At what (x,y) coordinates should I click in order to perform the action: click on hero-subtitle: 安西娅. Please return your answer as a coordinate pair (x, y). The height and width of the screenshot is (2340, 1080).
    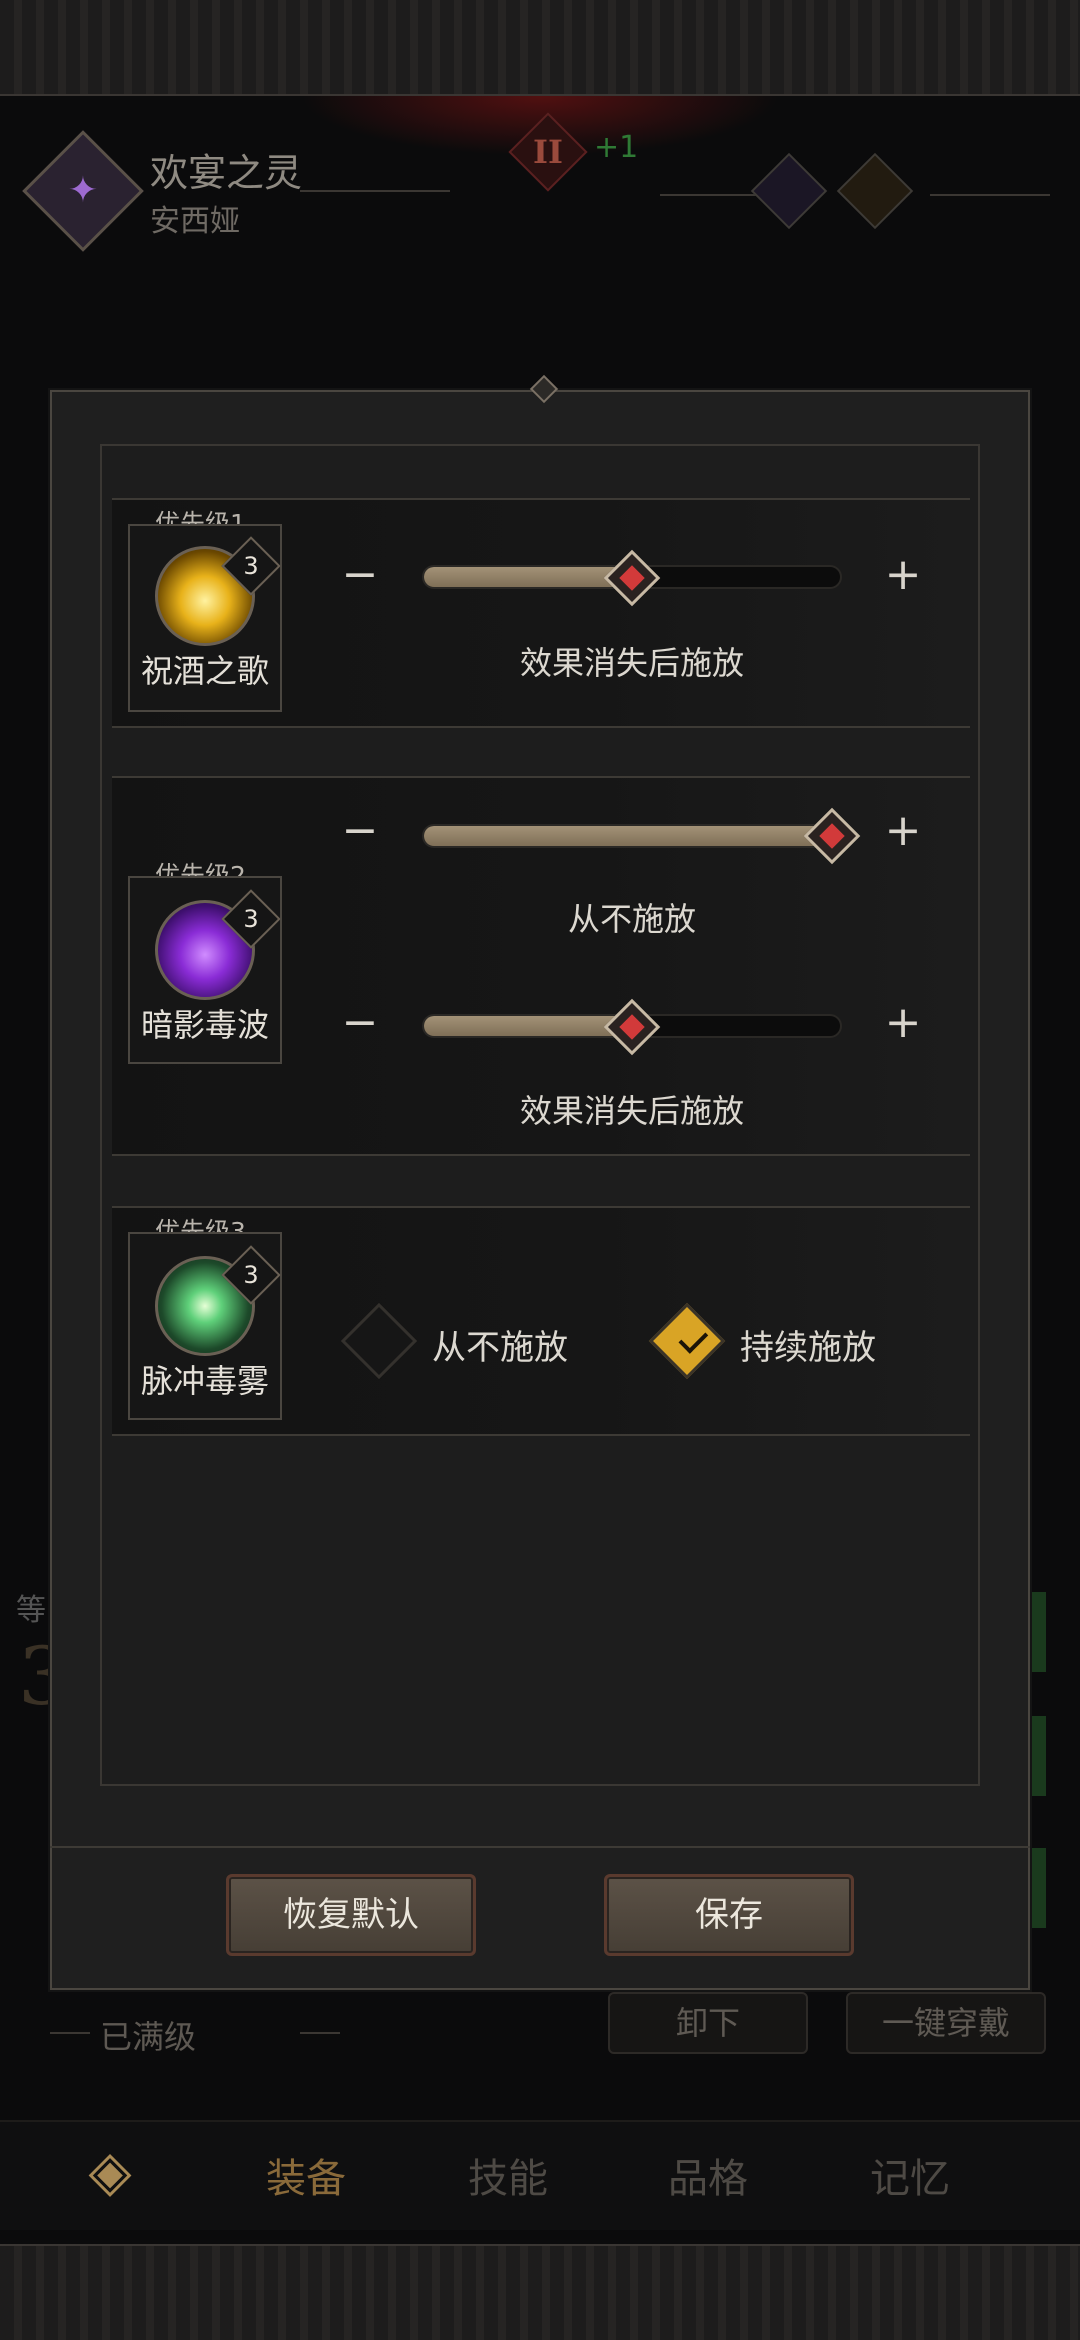
    Looking at the image, I should click on (195, 221).